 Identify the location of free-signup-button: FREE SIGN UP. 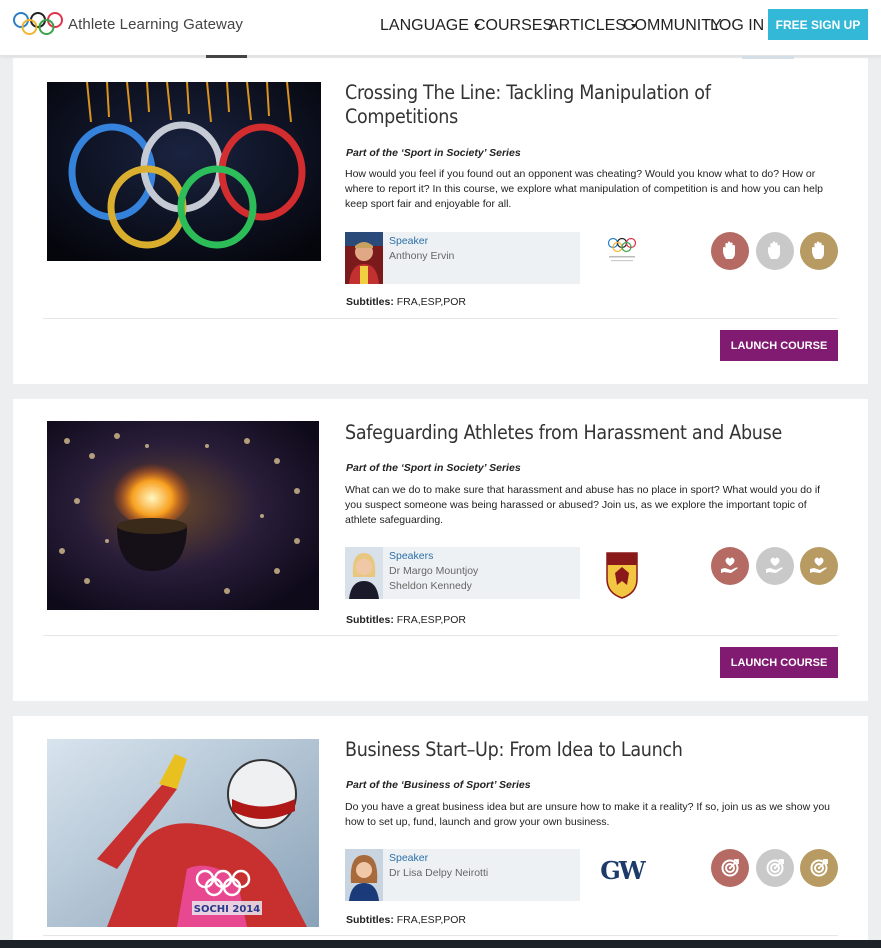
(818, 24).